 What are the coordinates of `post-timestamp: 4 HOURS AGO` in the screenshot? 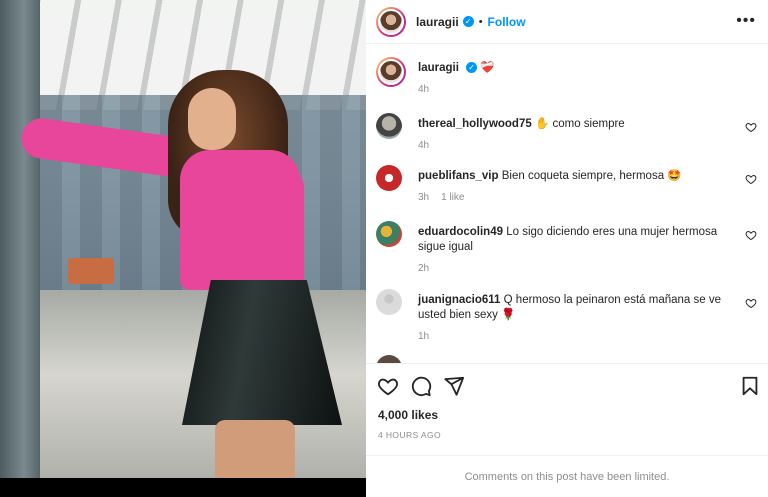 It's located at (409, 435).